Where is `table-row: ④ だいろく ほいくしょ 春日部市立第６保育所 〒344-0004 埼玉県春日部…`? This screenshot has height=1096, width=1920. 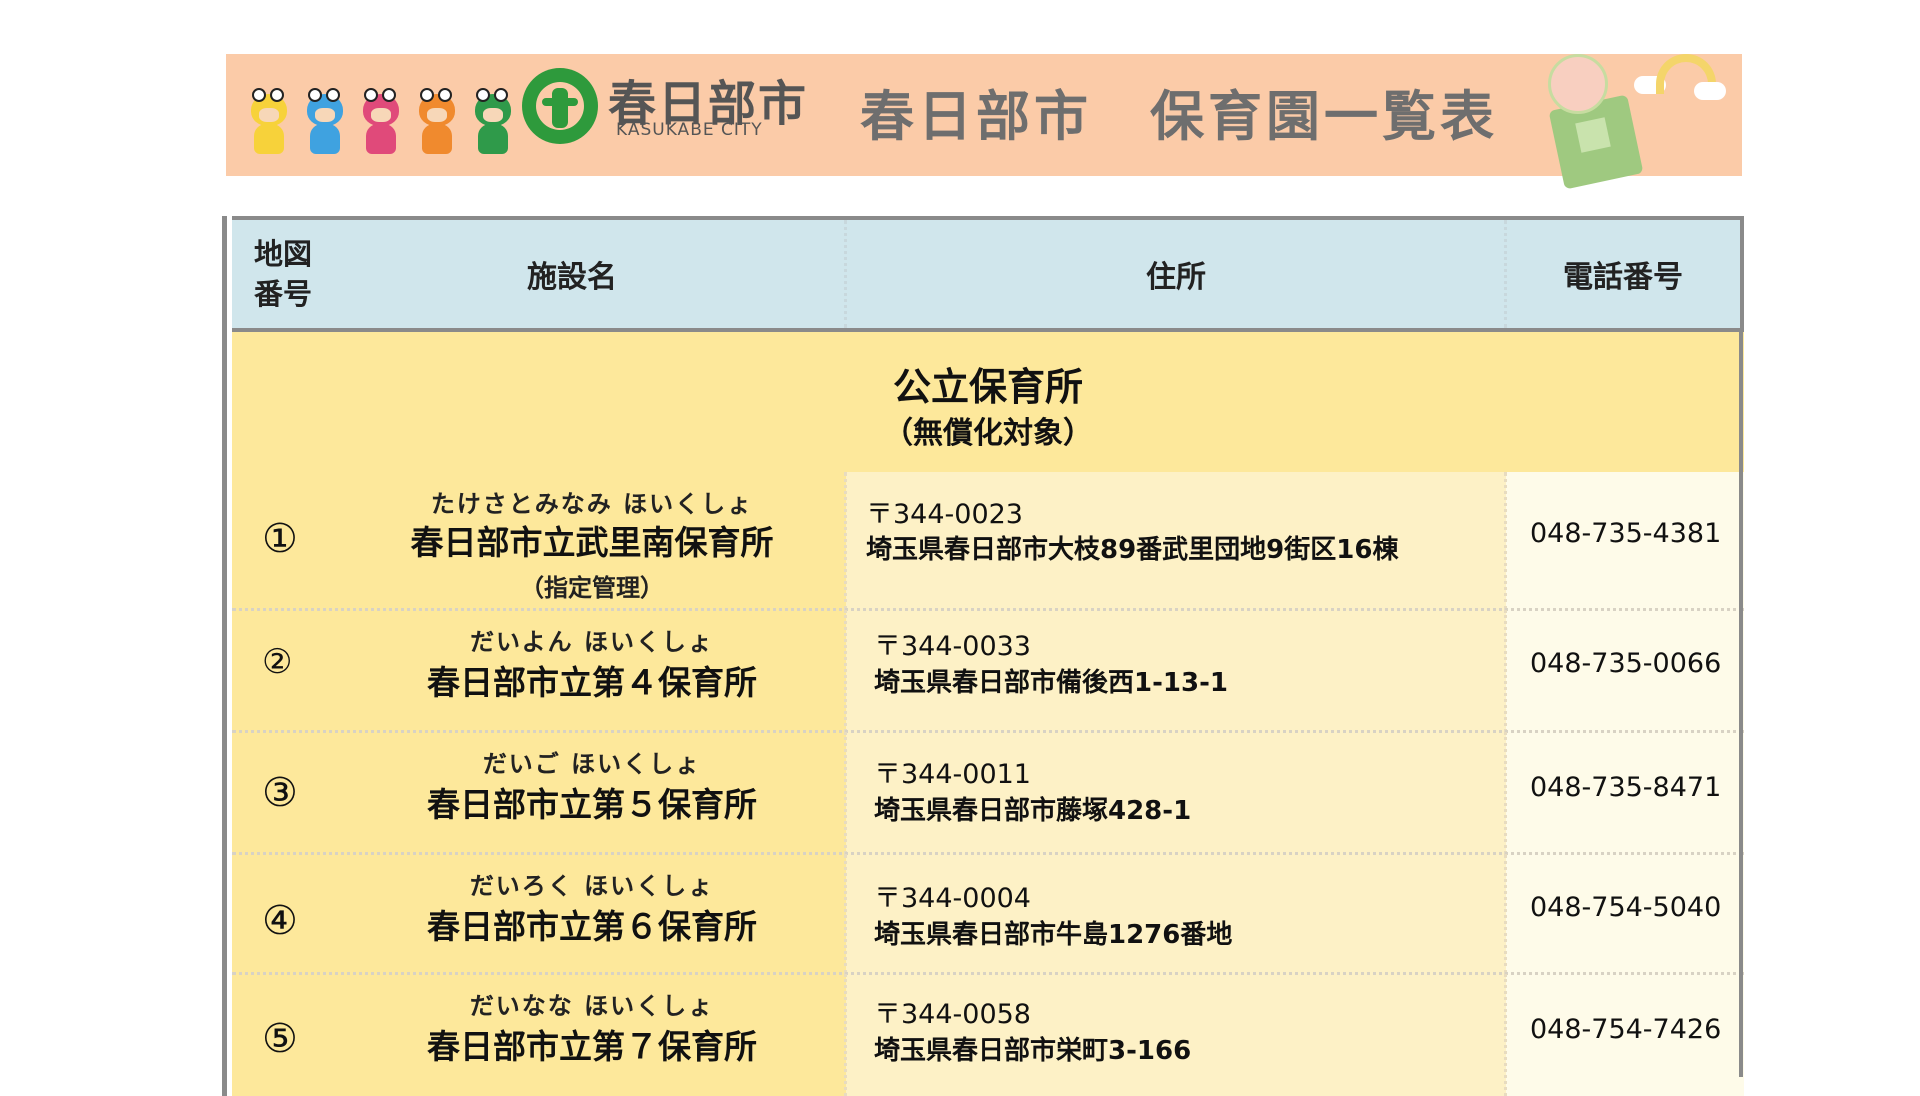 table-row: ④ だいろく ほいくしょ 春日部市立第６保育所 〒344-0004 埼玉県春日部… is located at coordinates (988, 913).